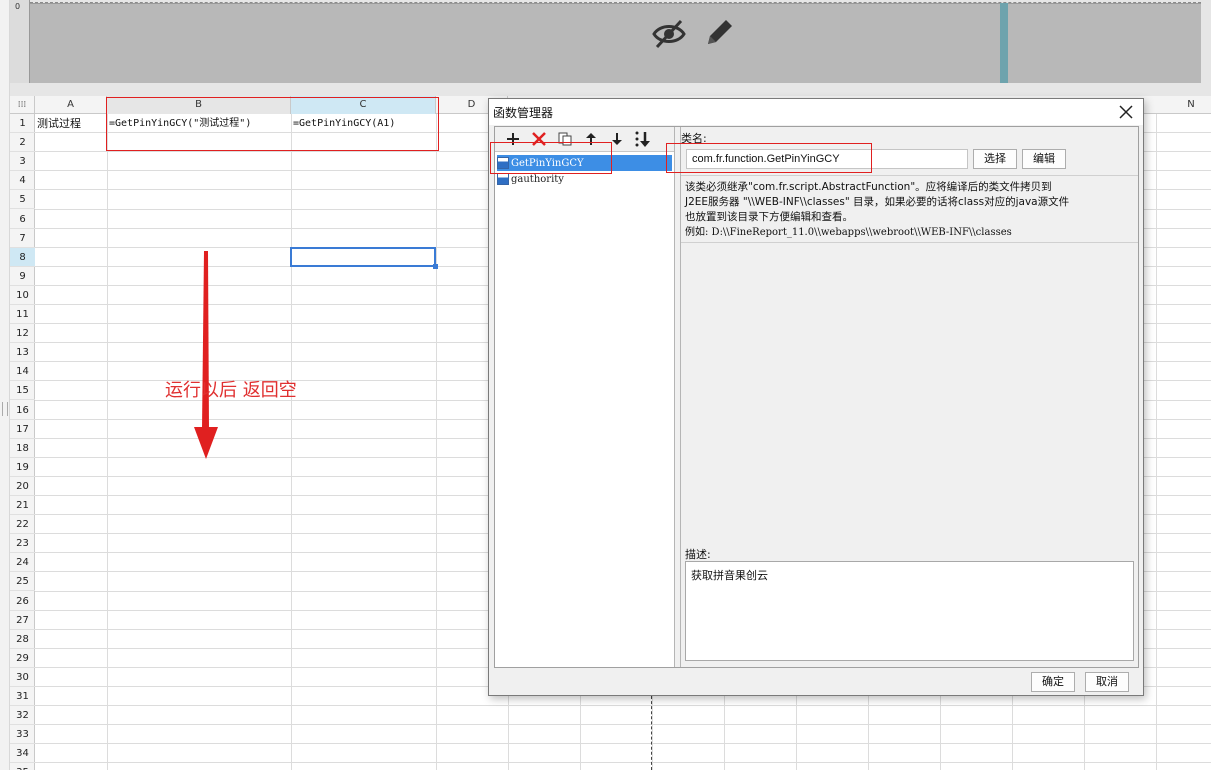 The height and width of the screenshot is (770, 1211). What do you see at coordinates (22, 143) in the screenshot?
I see `row-header: 2` at bounding box center [22, 143].